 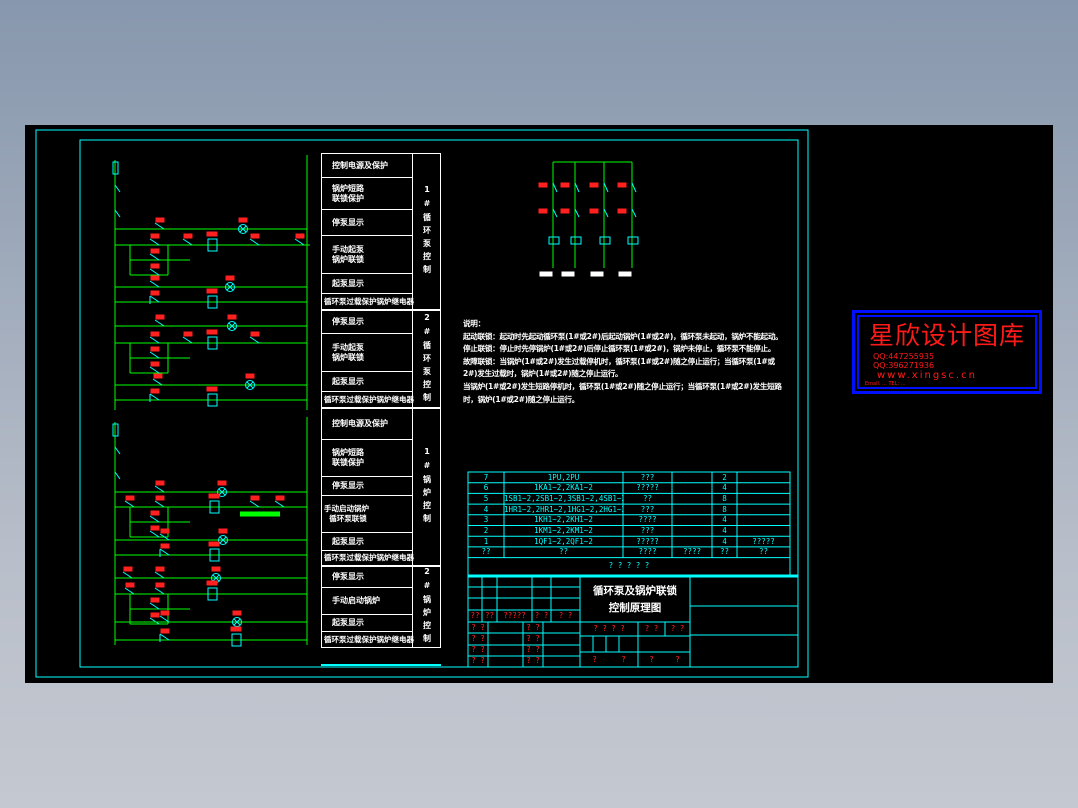 I want to click on table-cell: 1, so click(x=486, y=541).